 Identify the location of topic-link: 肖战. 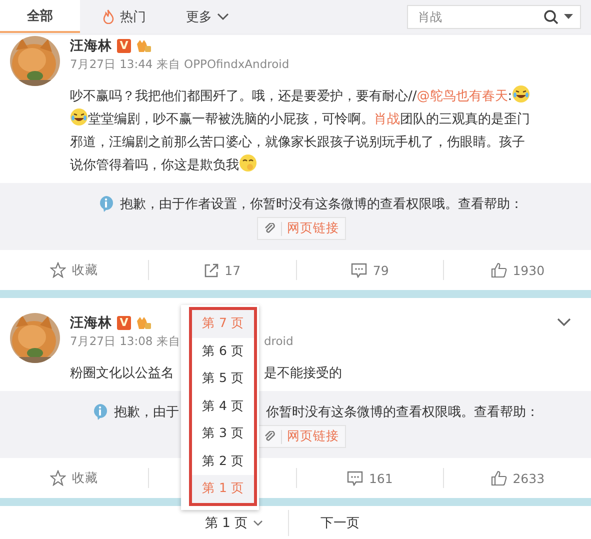
(387, 119).